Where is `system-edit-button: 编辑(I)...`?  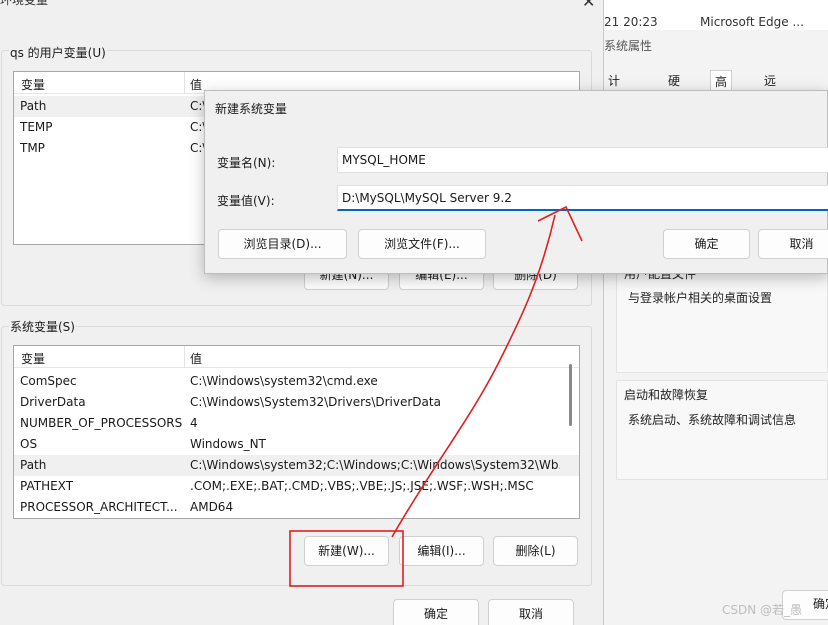
system-edit-button: 编辑(I)... is located at coordinates (441, 551).